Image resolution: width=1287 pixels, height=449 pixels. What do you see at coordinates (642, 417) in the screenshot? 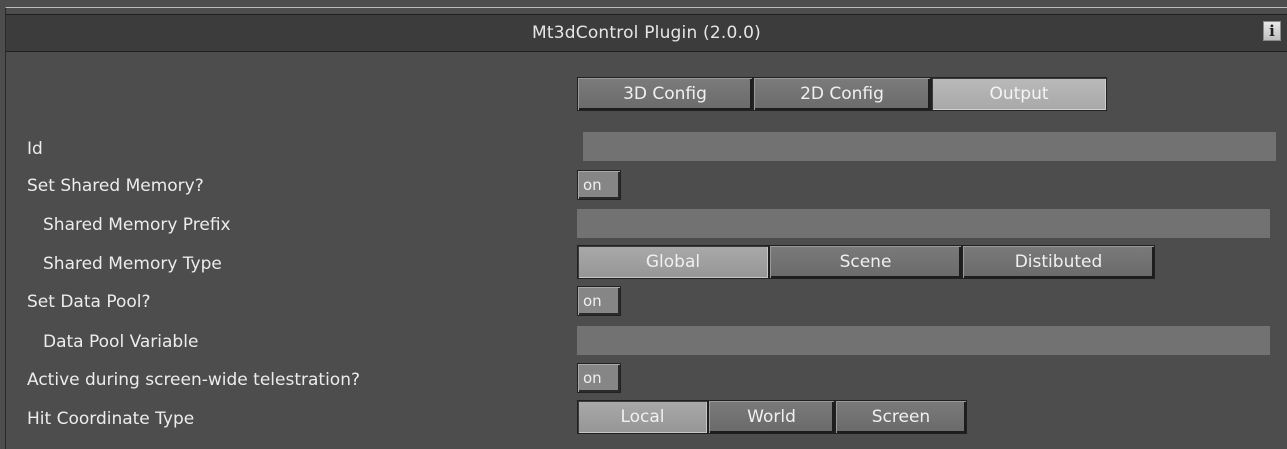
I see `hit-coordinate-type-local: Local` at bounding box center [642, 417].